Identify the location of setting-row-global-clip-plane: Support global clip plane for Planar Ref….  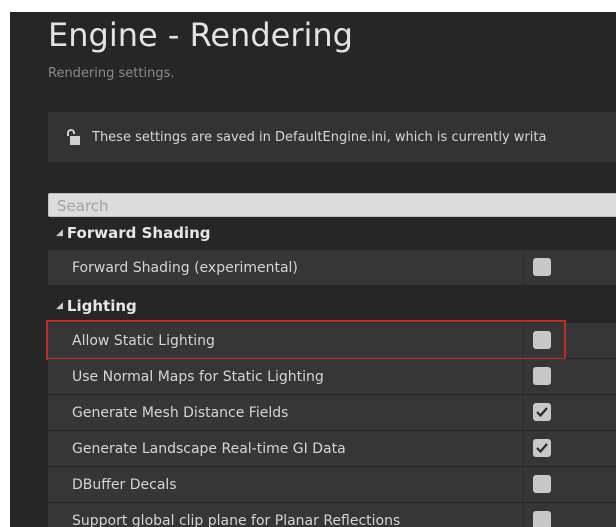
(332, 515).